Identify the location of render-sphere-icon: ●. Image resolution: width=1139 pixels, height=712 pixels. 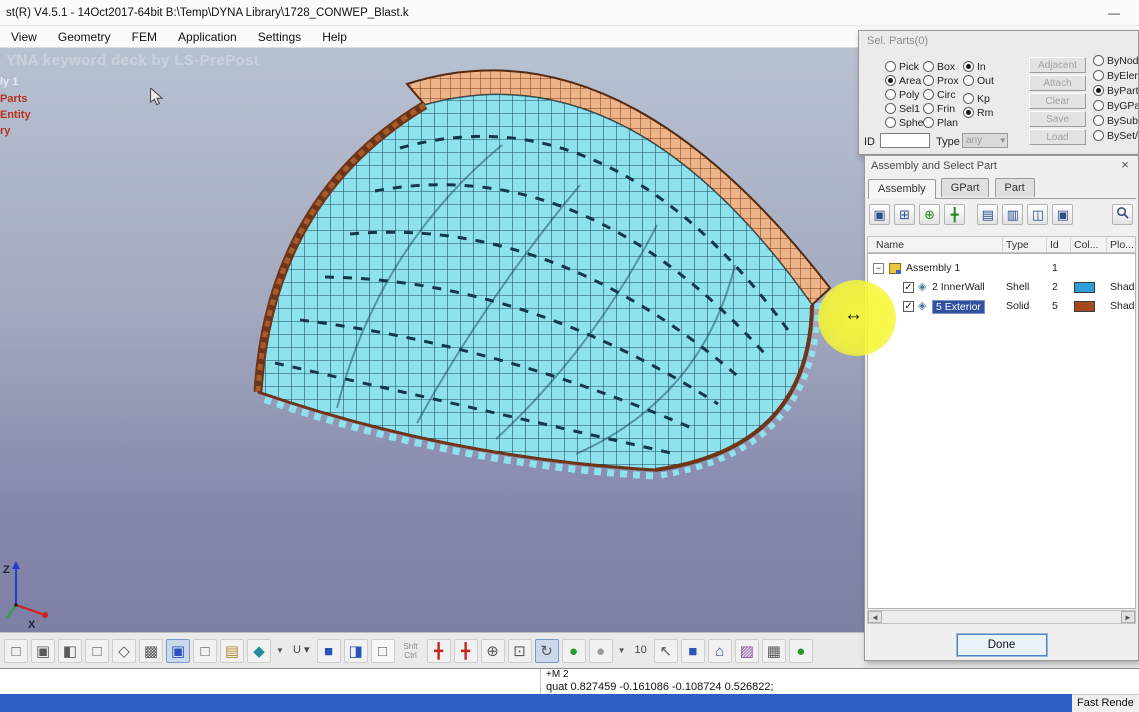
(800, 650).